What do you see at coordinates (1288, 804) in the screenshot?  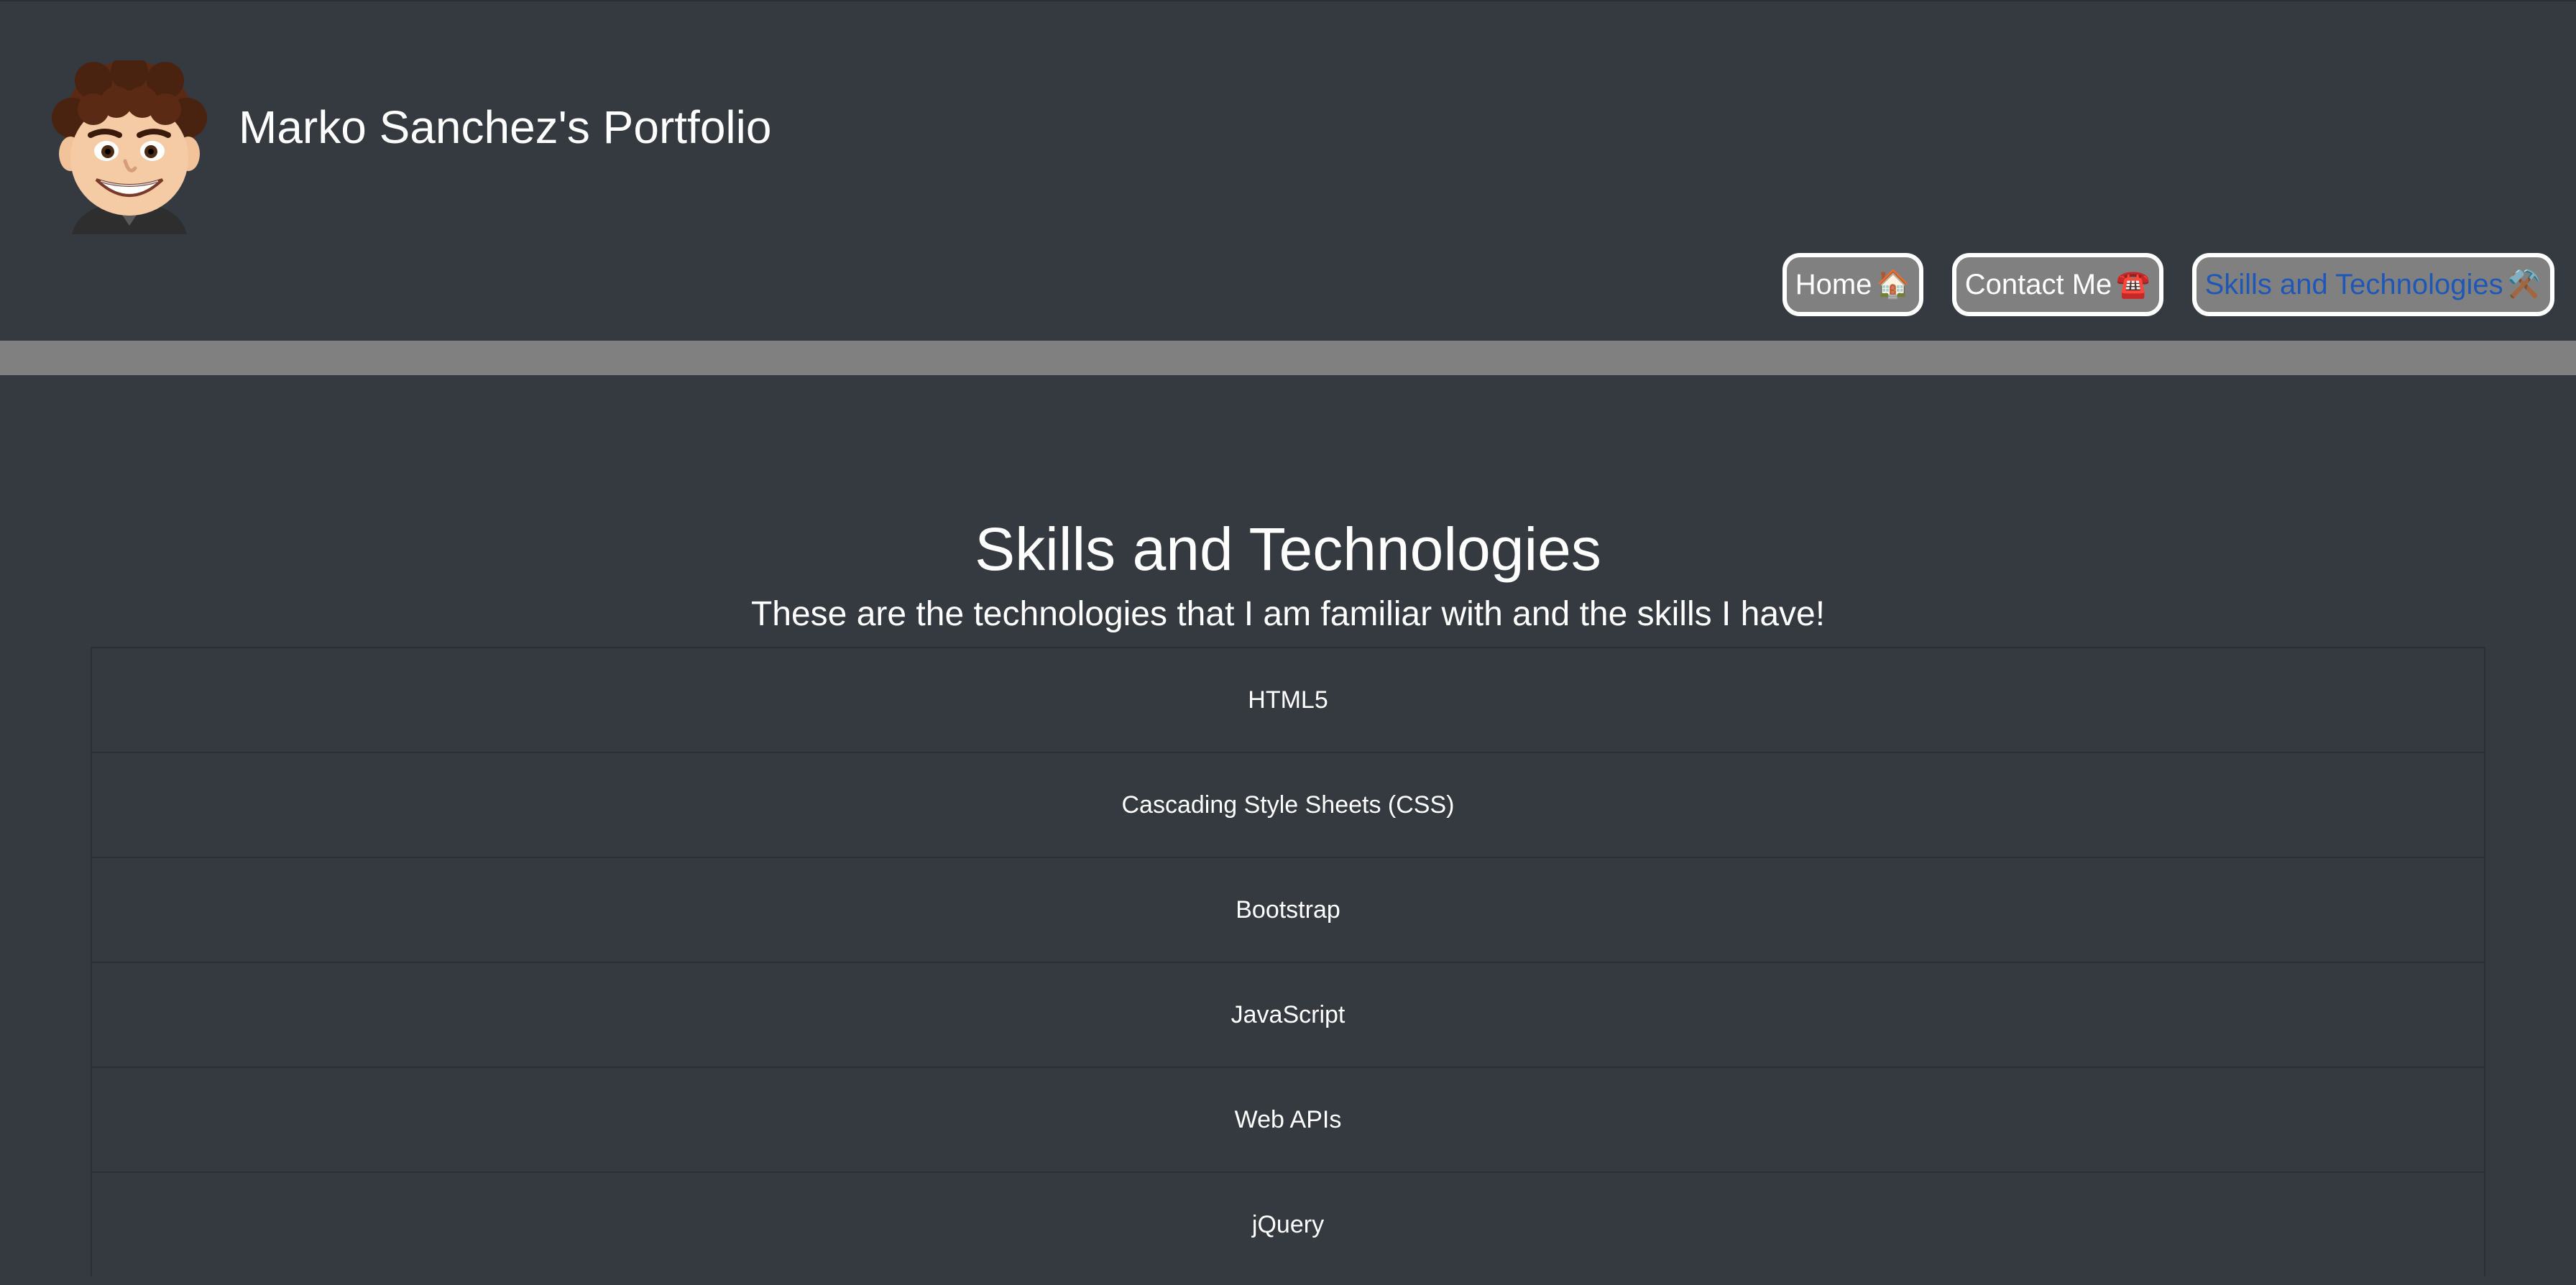 I see `skill-item: Cascading Style Sheets (CSS)` at bounding box center [1288, 804].